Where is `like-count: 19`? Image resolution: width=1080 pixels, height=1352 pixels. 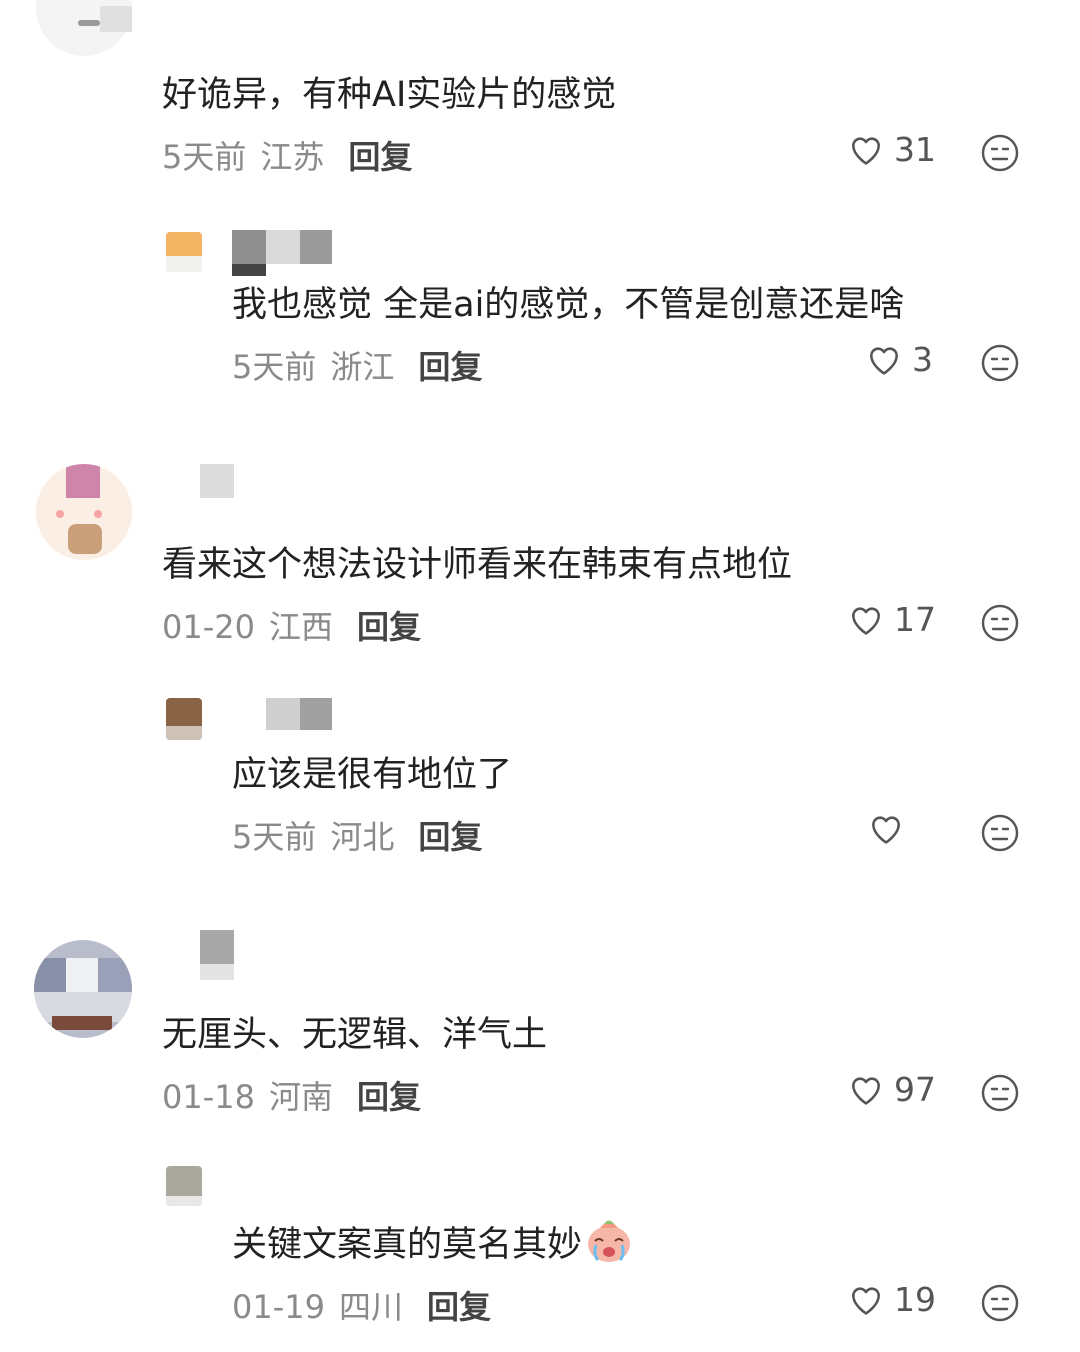 like-count: 19 is located at coordinates (915, 1299).